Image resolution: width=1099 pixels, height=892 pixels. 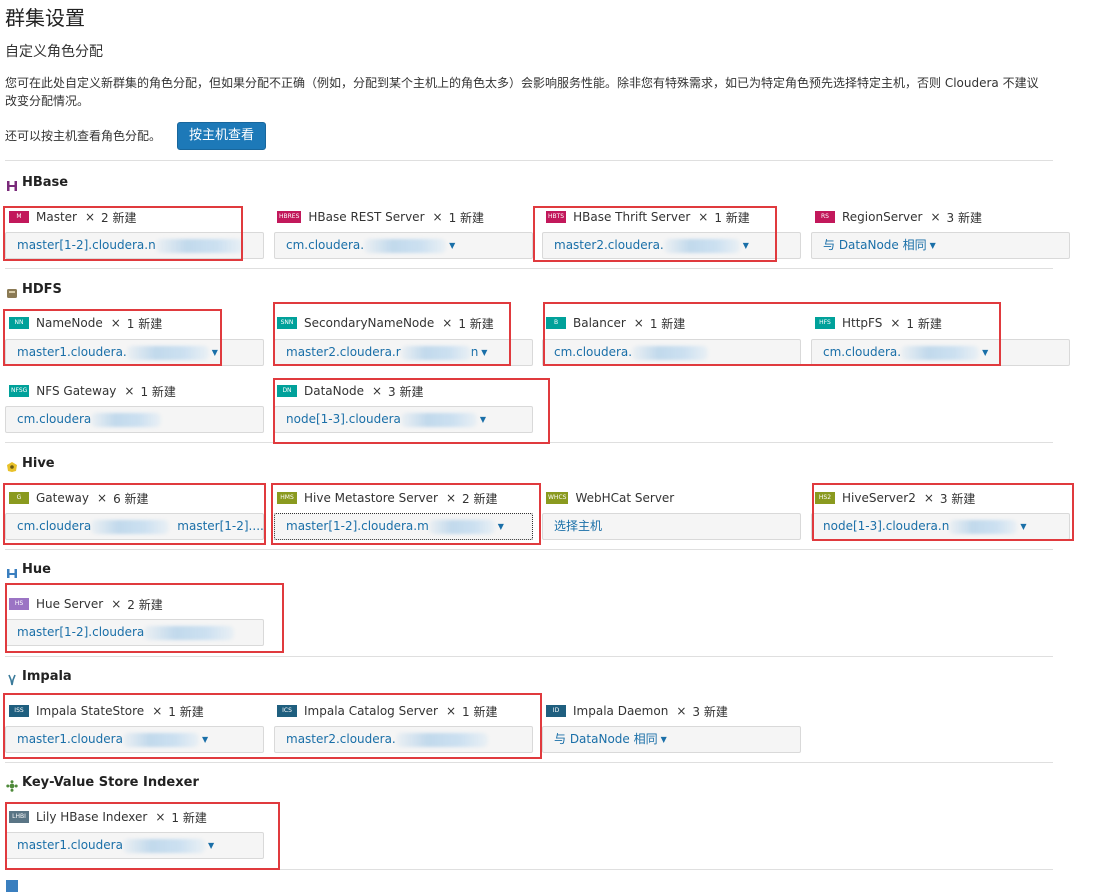 I want to click on role-badge-master: M, so click(x=19, y=217).